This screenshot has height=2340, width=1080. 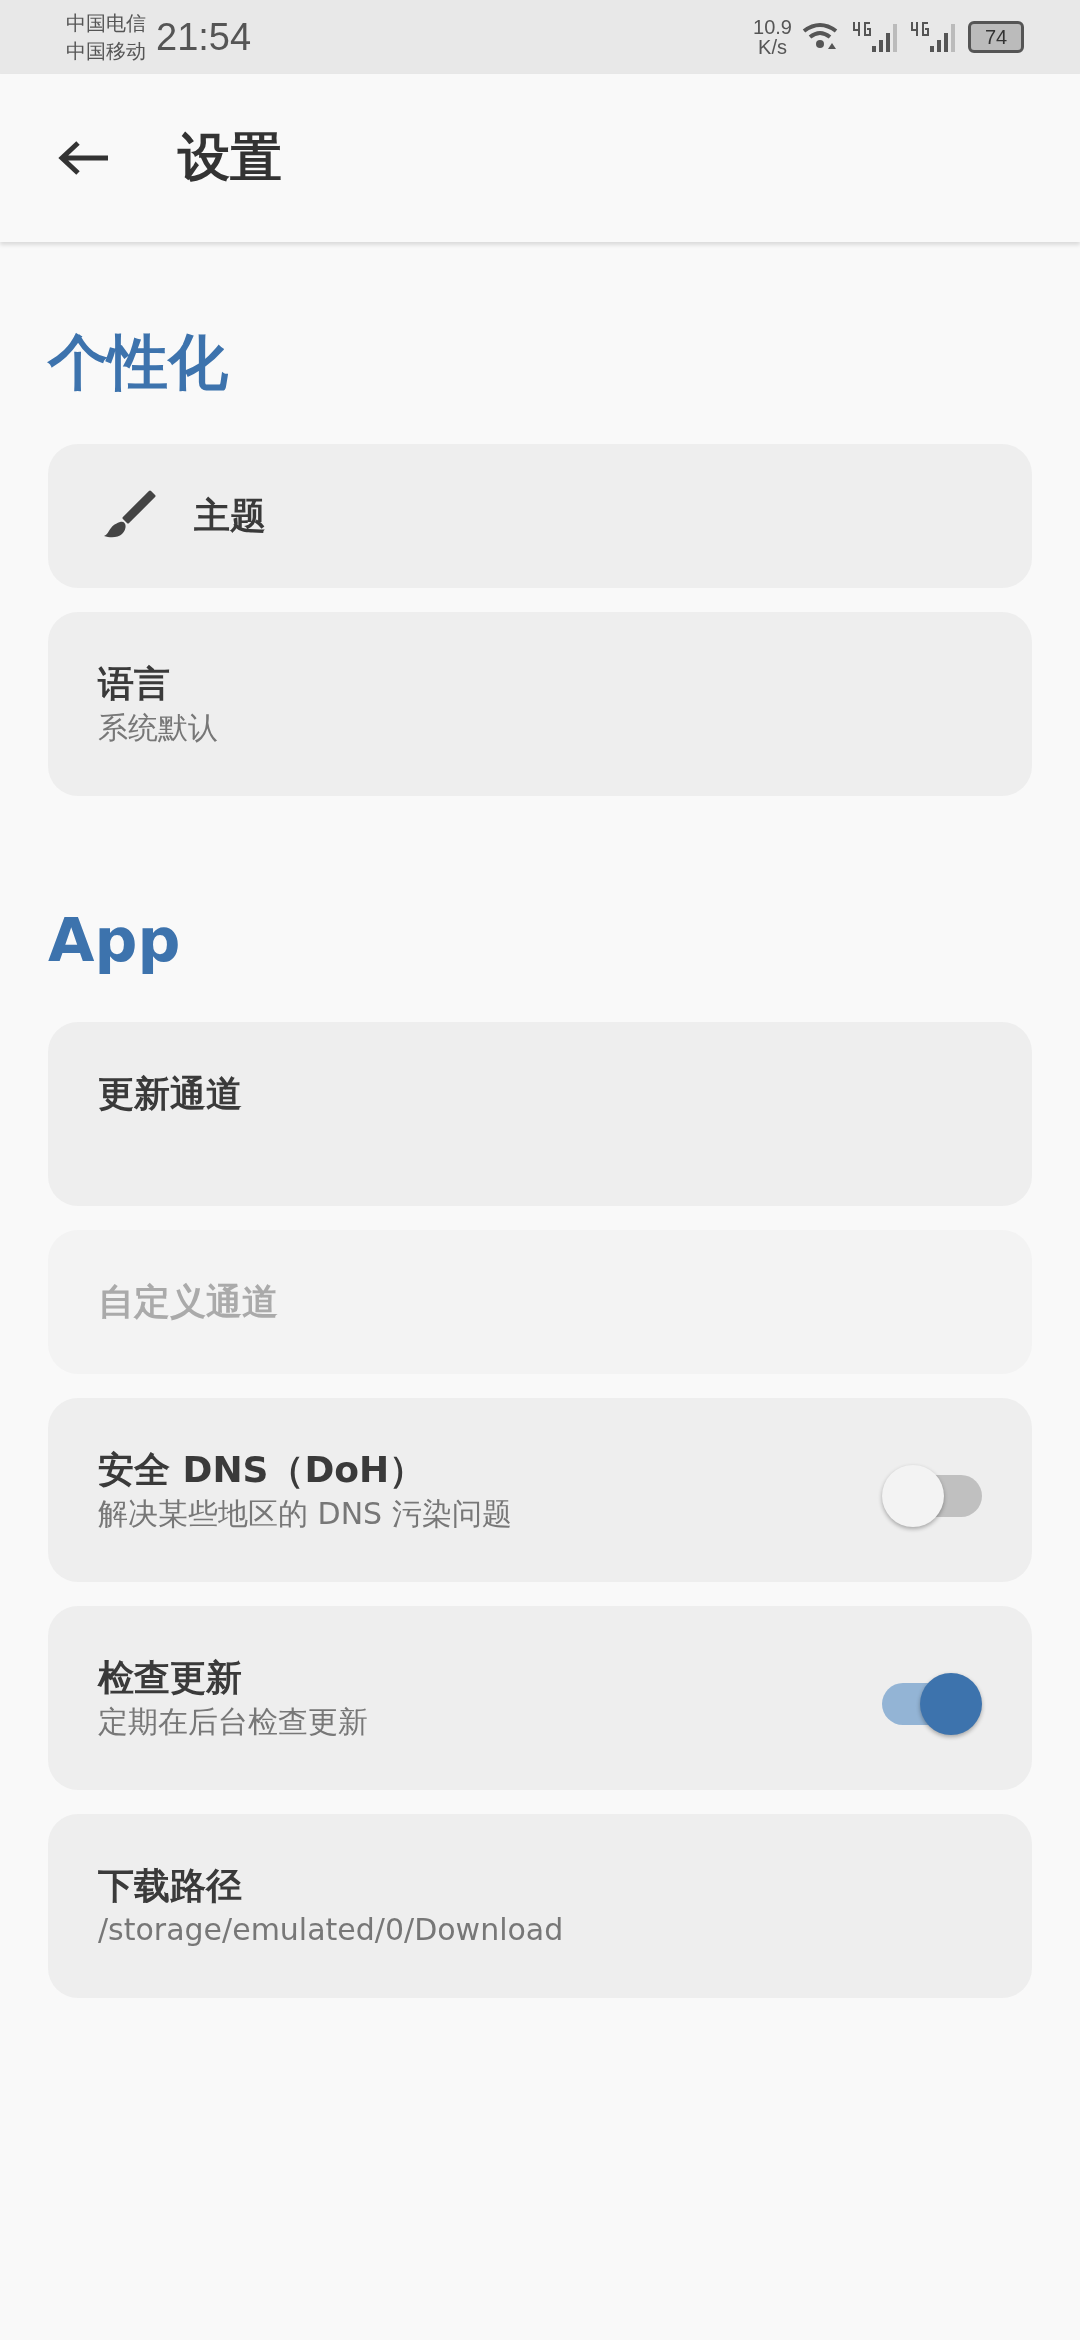 What do you see at coordinates (331, 1930) in the screenshot?
I see `item-subtitle: /storage/emulated/0/Download` at bounding box center [331, 1930].